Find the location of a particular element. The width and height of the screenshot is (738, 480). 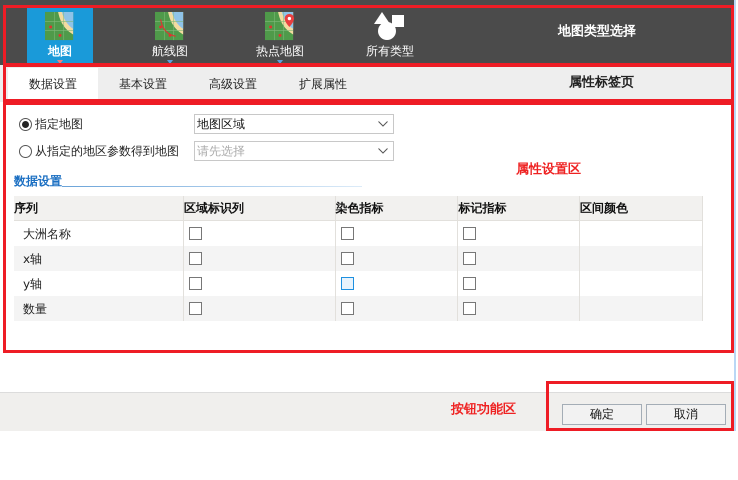

tab: 数据设置 is located at coordinates (53, 84).